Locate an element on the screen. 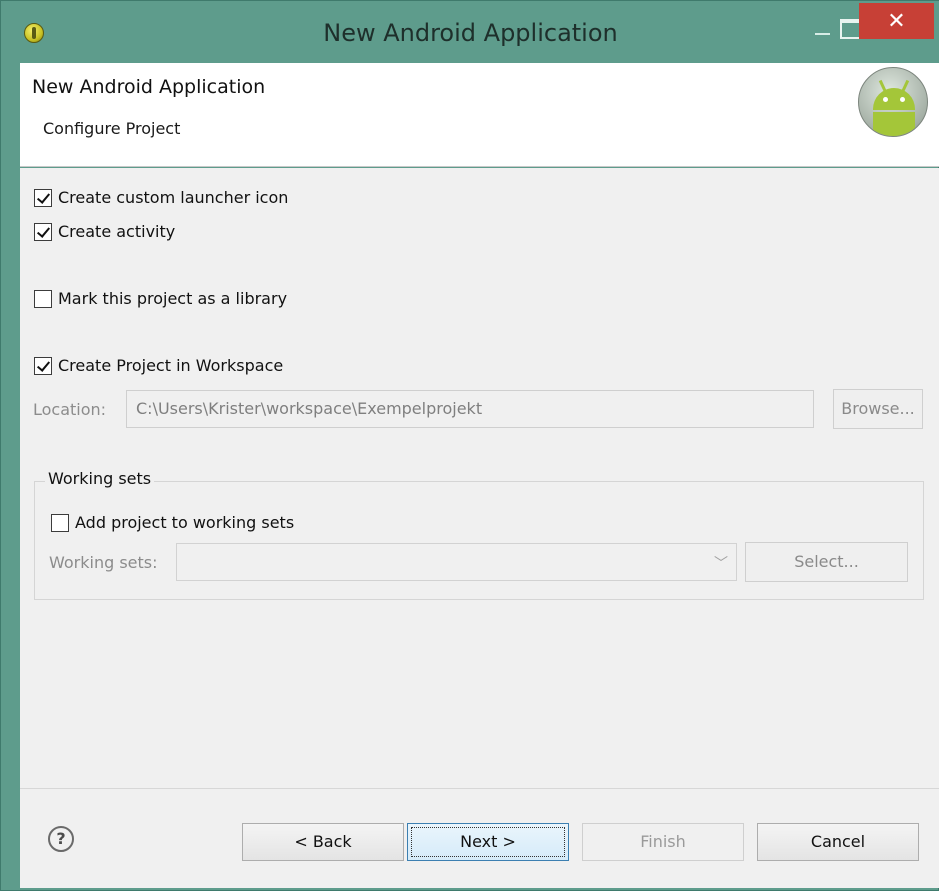  android-eye-right is located at coordinates (902, 99).